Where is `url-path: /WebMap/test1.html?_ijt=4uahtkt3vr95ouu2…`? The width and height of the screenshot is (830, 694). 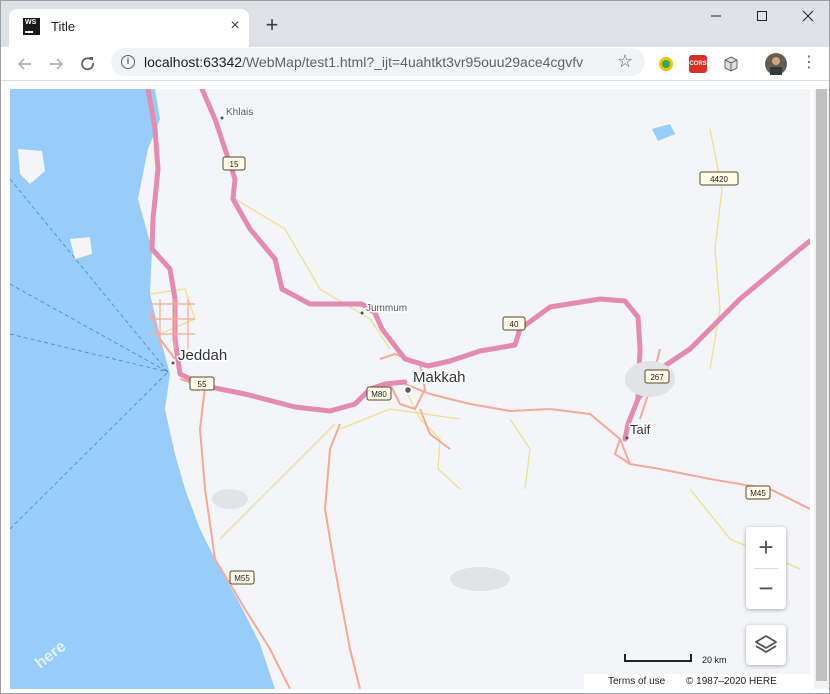 url-path: /WebMap/test1.html?_ijt=4uahtkt3vr95ouu2… is located at coordinates (413, 62).